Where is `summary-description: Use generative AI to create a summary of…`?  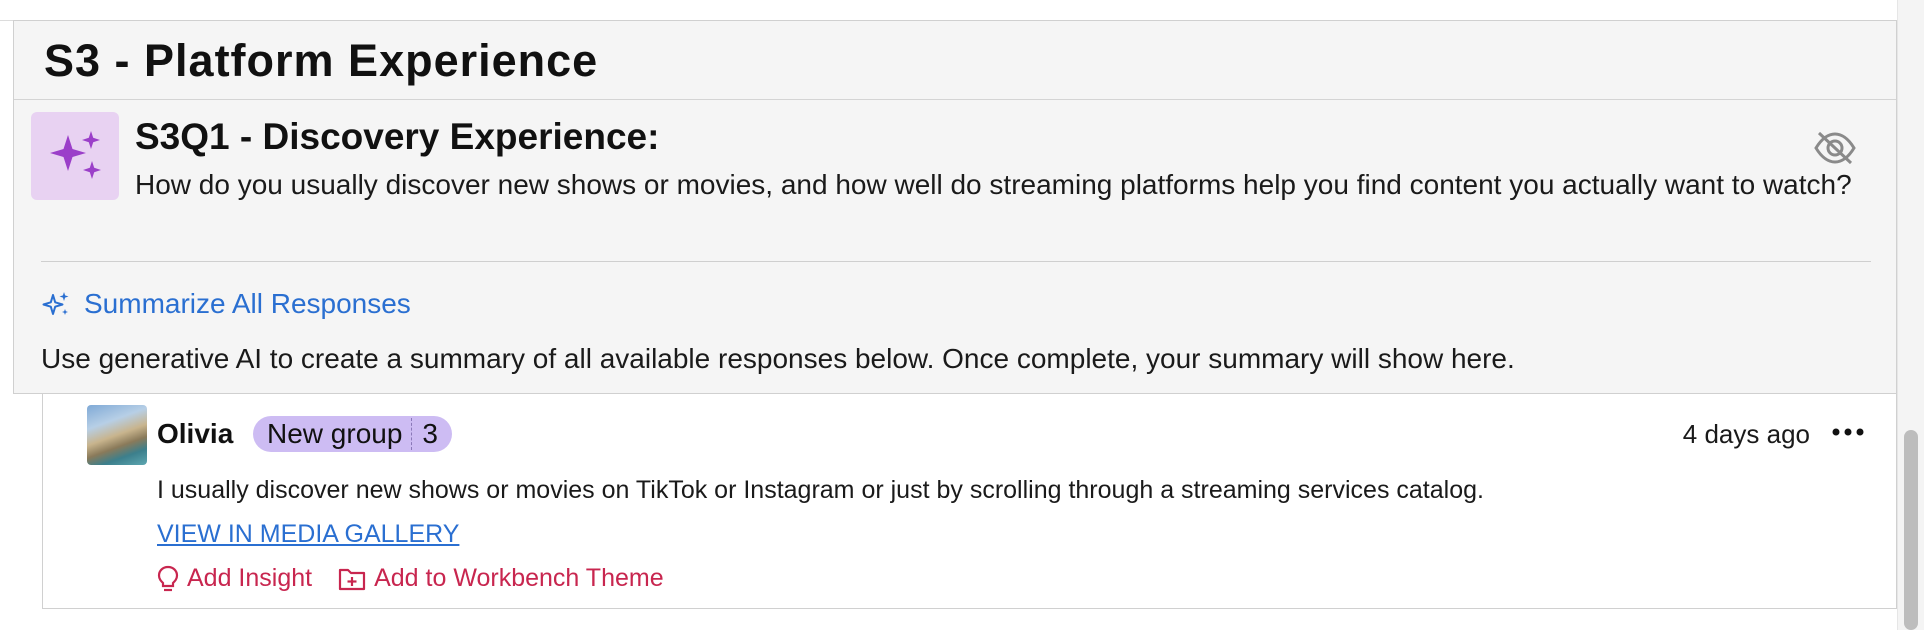 summary-description: Use generative AI to create a summary of… is located at coordinates (778, 358).